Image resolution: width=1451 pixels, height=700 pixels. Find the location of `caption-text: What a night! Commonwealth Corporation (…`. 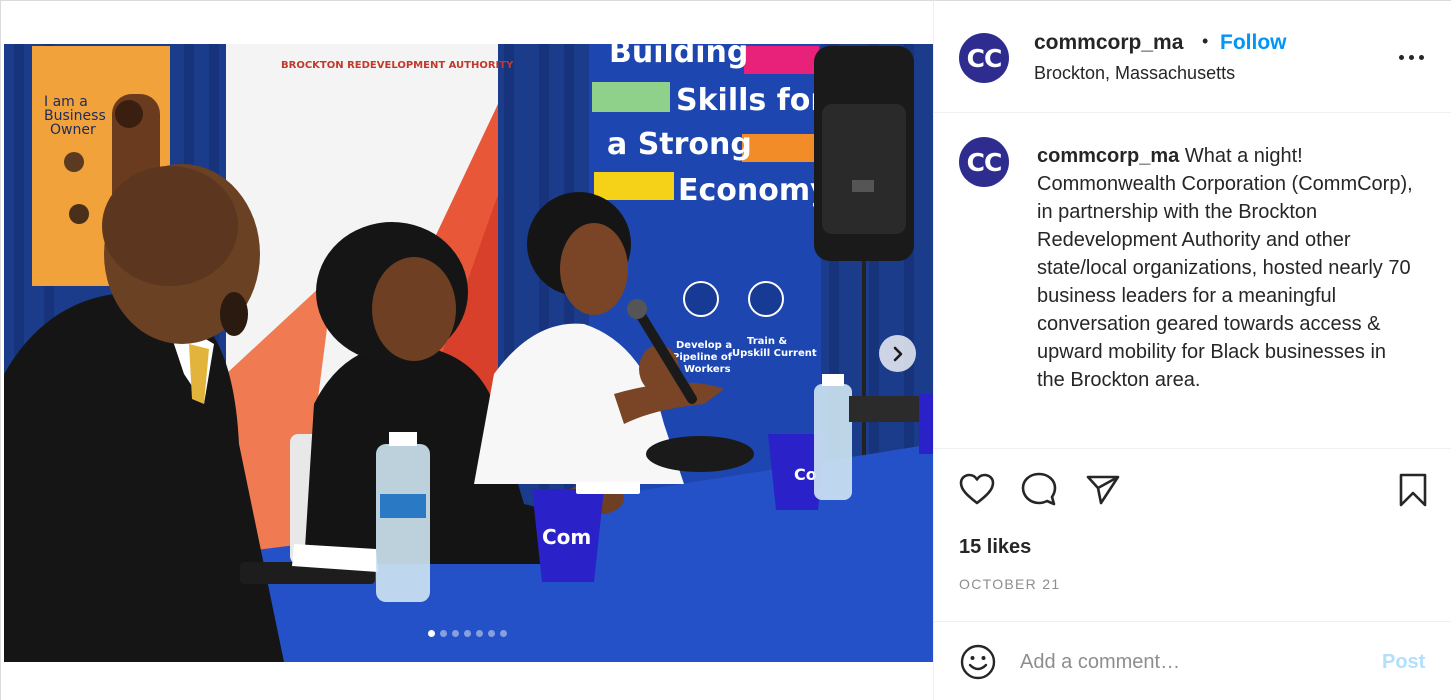

caption-text: What a night! Commonwealth Corporation (… is located at coordinates (1225, 268).